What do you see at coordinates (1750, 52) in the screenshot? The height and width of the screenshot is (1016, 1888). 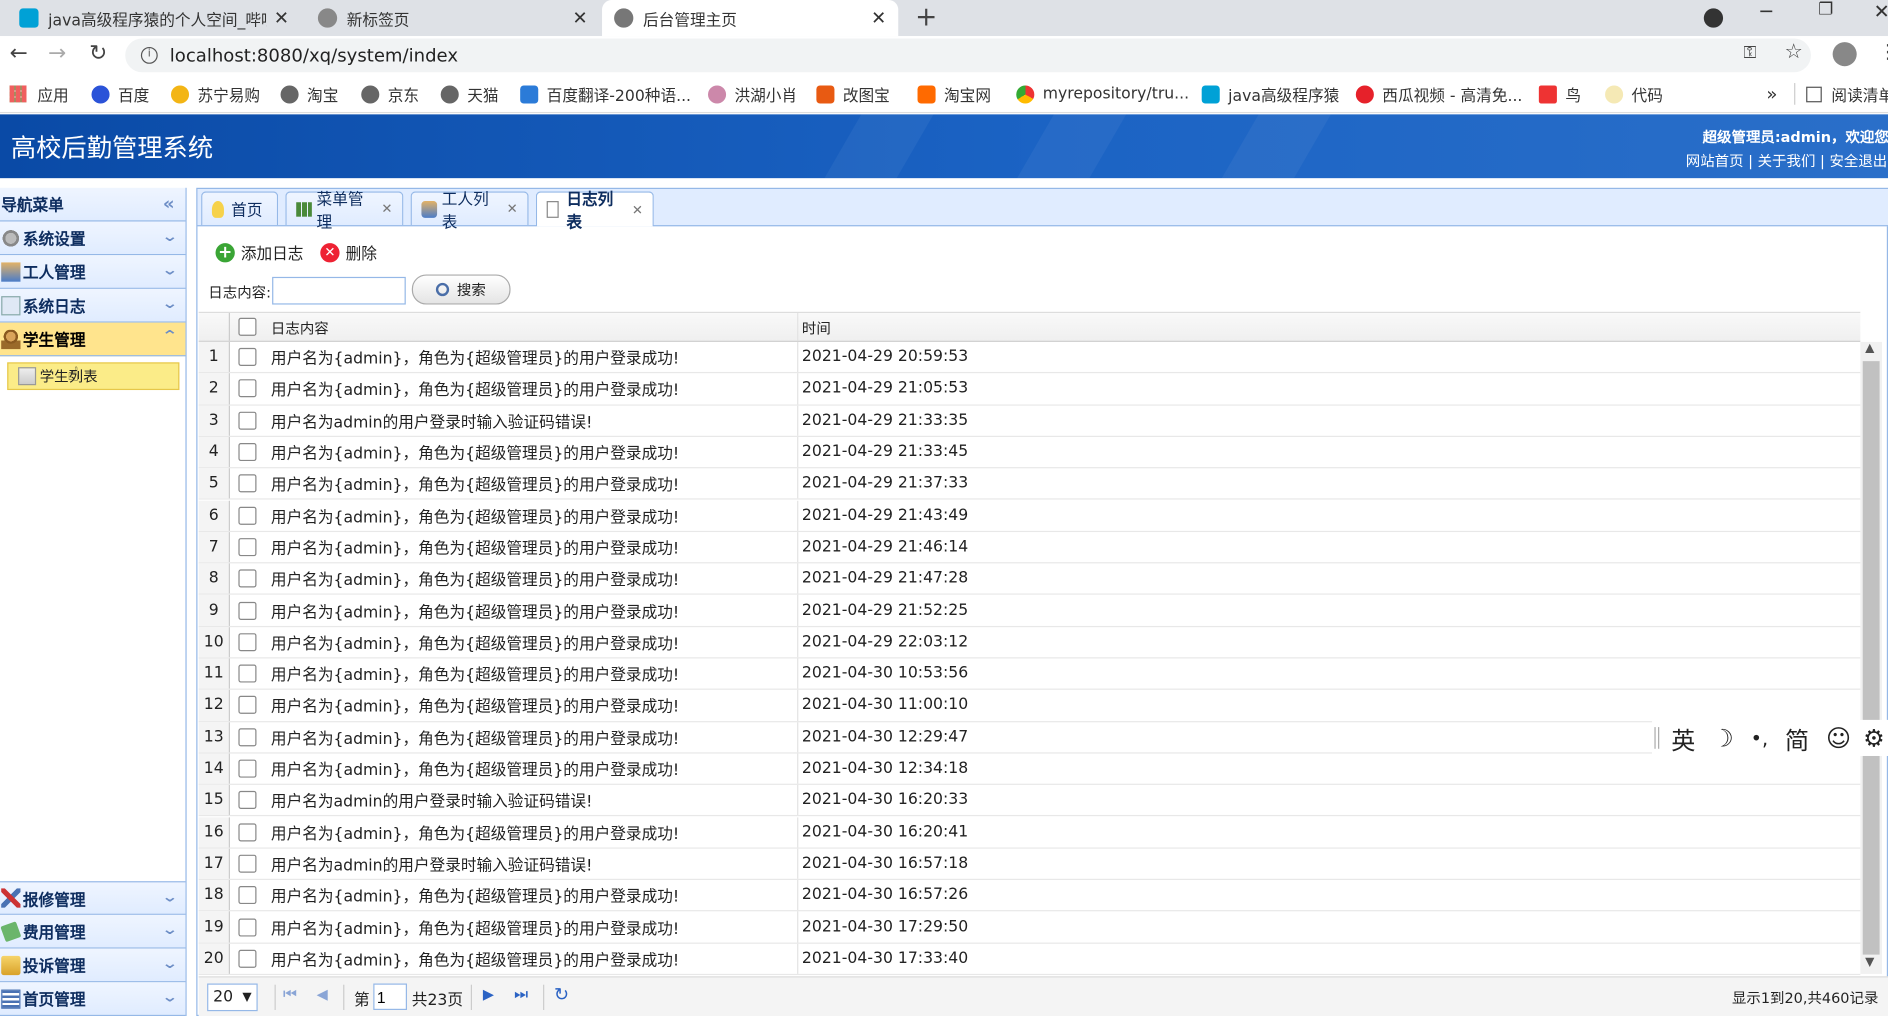 I see `key-icon: ⚿` at bounding box center [1750, 52].